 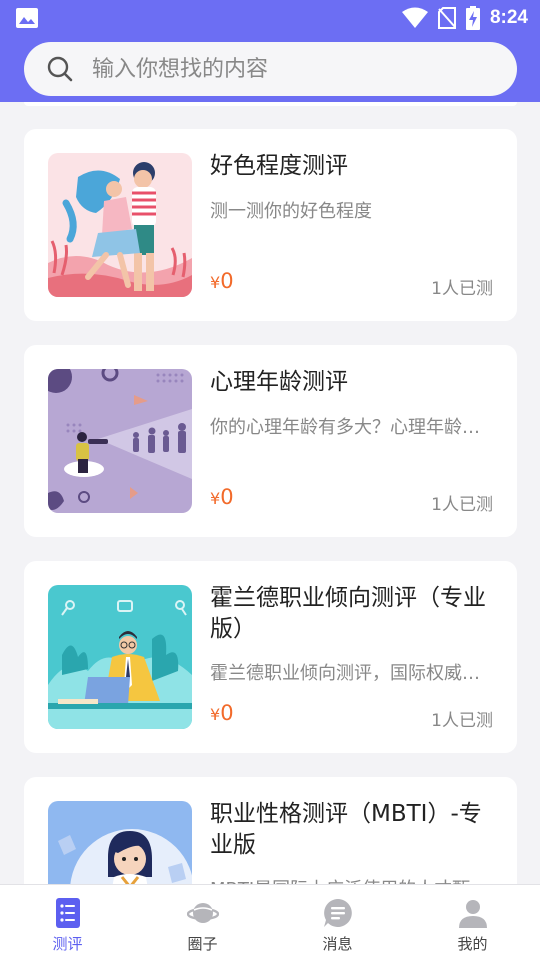 I want to click on tab-circle: 圈子, so click(x=202, y=922).